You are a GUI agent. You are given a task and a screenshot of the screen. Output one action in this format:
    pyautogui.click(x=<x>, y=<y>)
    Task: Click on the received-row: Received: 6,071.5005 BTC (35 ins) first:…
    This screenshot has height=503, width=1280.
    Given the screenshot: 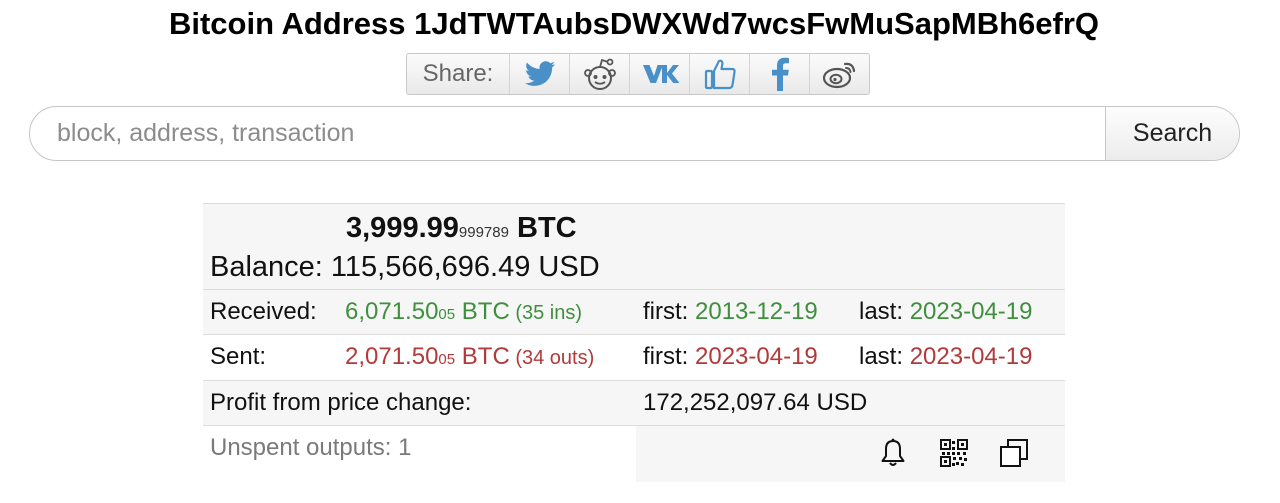 What is the action you would take?
    pyautogui.click(x=634, y=311)
    